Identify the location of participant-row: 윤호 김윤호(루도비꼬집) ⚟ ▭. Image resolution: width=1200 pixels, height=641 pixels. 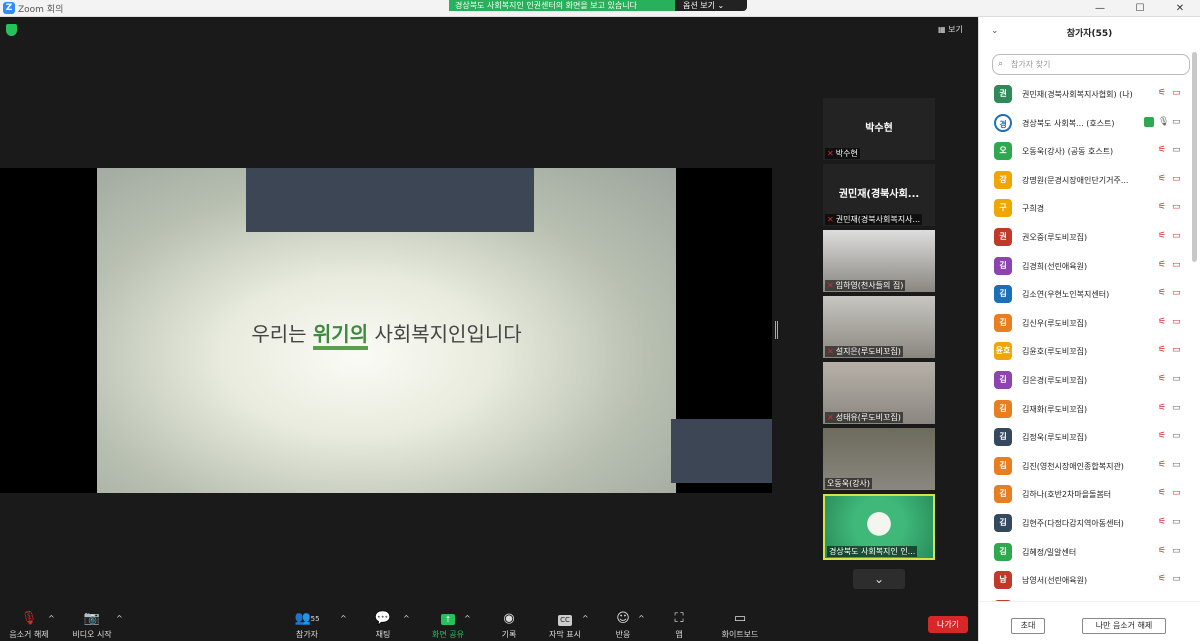
(1084, 352).